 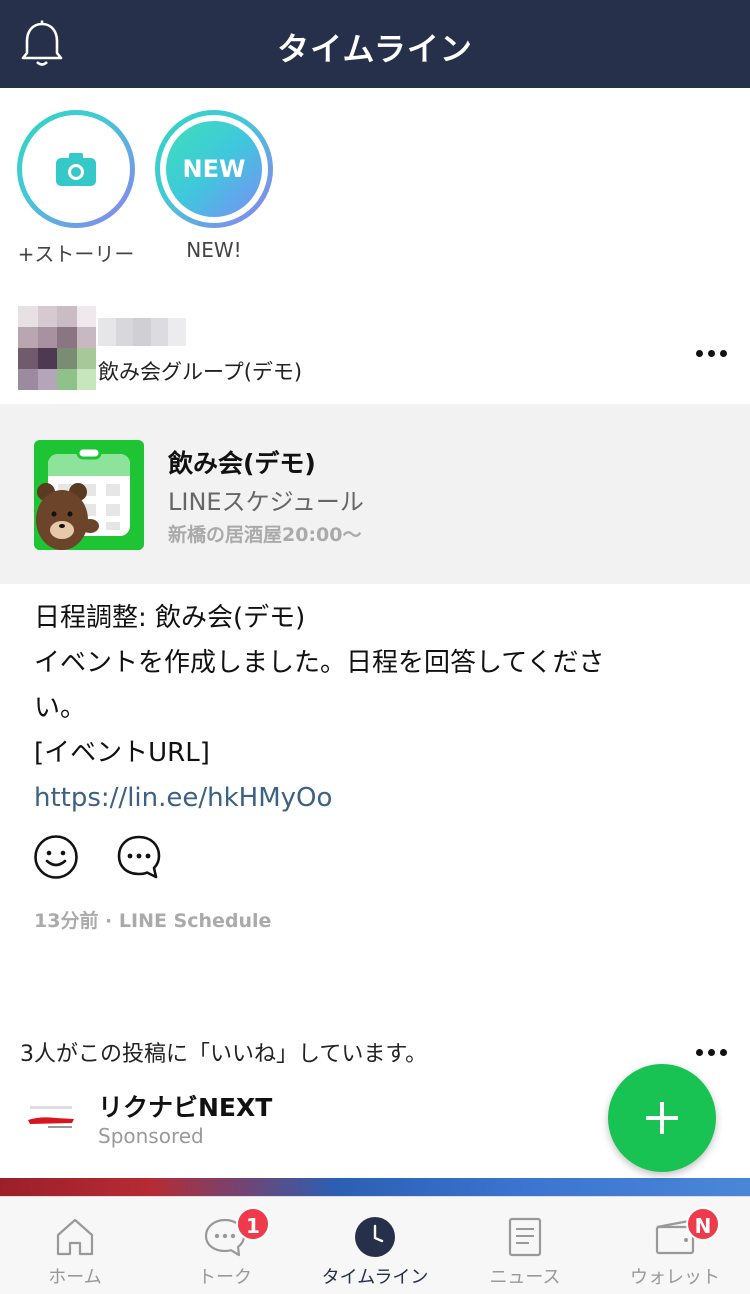 What do you see at coordinates (662, 1118) in the screenshot?
I see `new-post-button` at bounding box center [662, 1118].